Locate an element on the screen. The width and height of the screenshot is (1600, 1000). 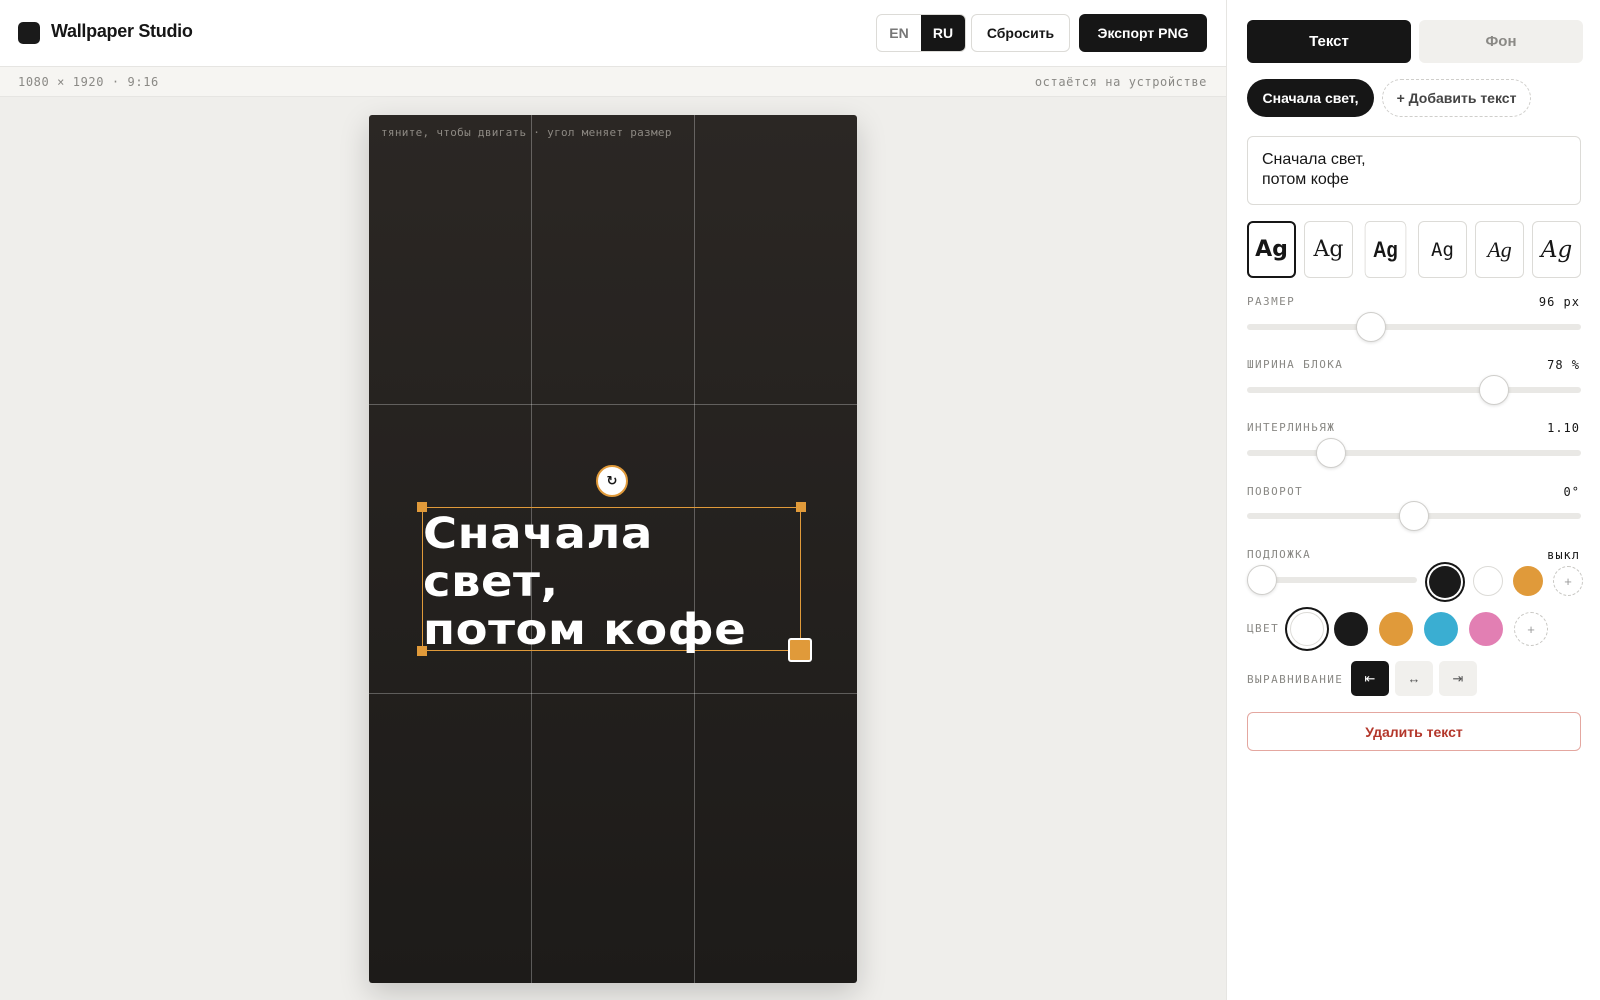
align-left-button: ⇤ is located at coordinates (1370, 678).